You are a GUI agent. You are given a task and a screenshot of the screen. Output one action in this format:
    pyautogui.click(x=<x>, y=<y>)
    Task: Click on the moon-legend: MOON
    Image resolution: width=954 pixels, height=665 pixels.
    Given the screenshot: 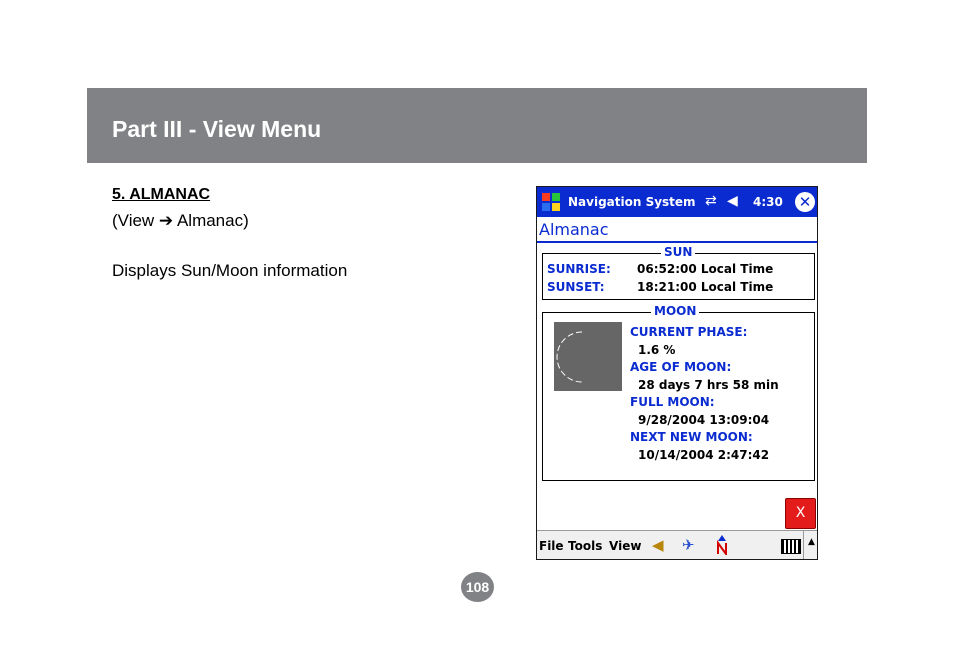 What is the action you would take?
    pyautogui.click(x=675, y=311)
    